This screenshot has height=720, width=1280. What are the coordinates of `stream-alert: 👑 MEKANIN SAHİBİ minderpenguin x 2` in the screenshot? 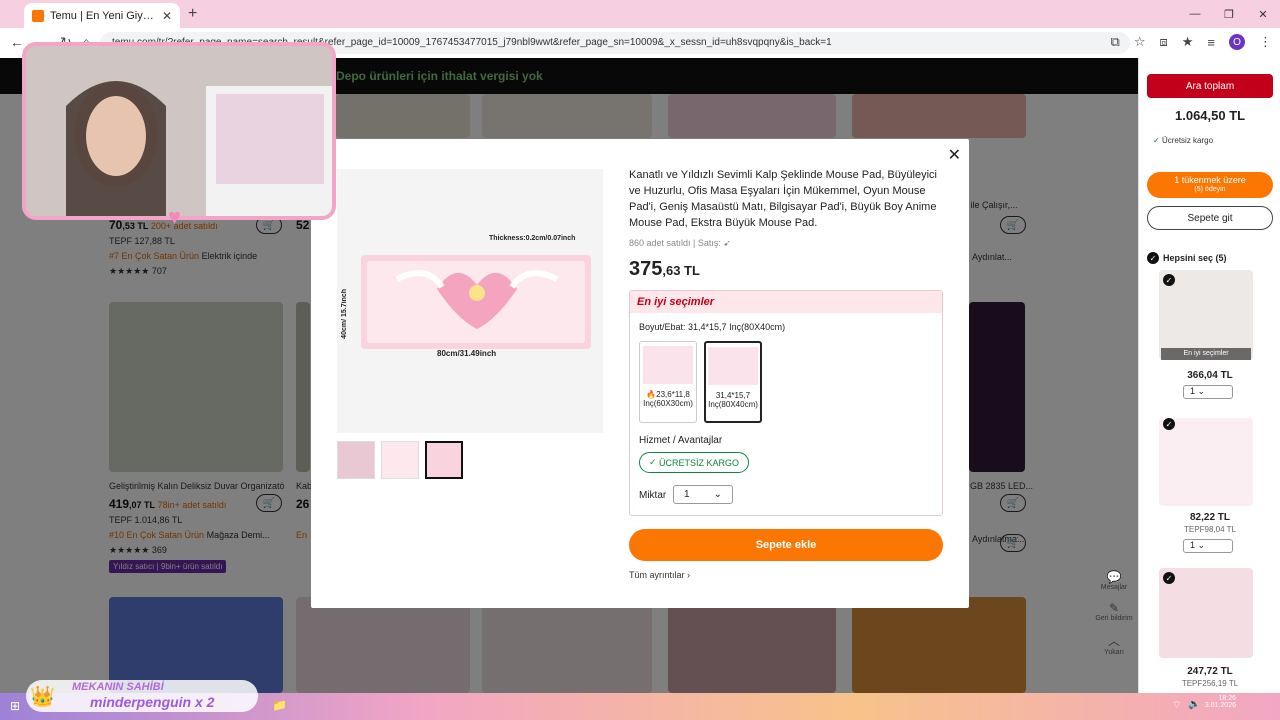 It's located at (142, 696).